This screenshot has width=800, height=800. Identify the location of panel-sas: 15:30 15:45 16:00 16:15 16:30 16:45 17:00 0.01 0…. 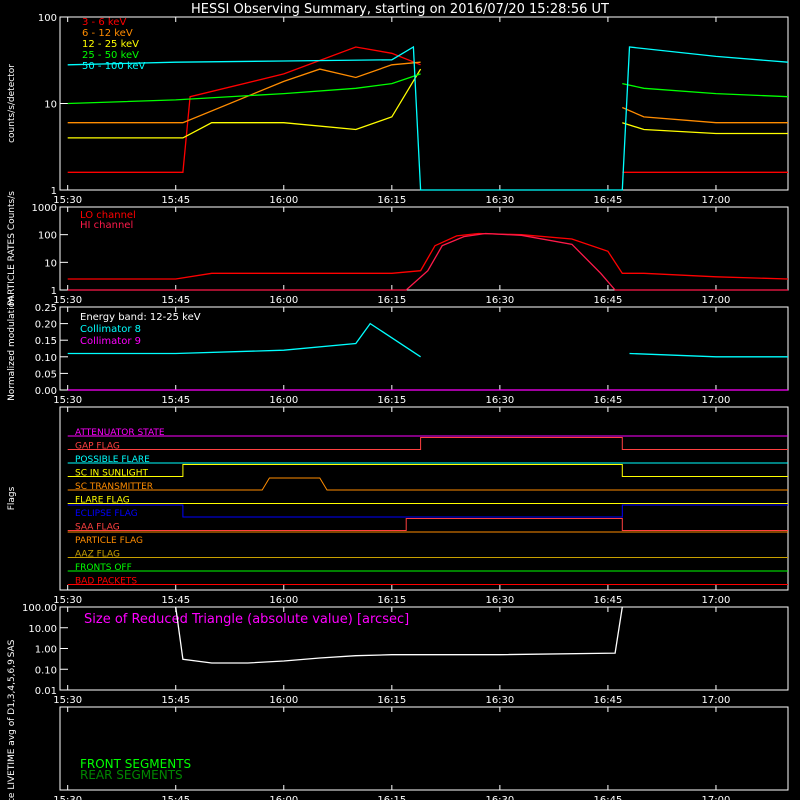
(398, 654).